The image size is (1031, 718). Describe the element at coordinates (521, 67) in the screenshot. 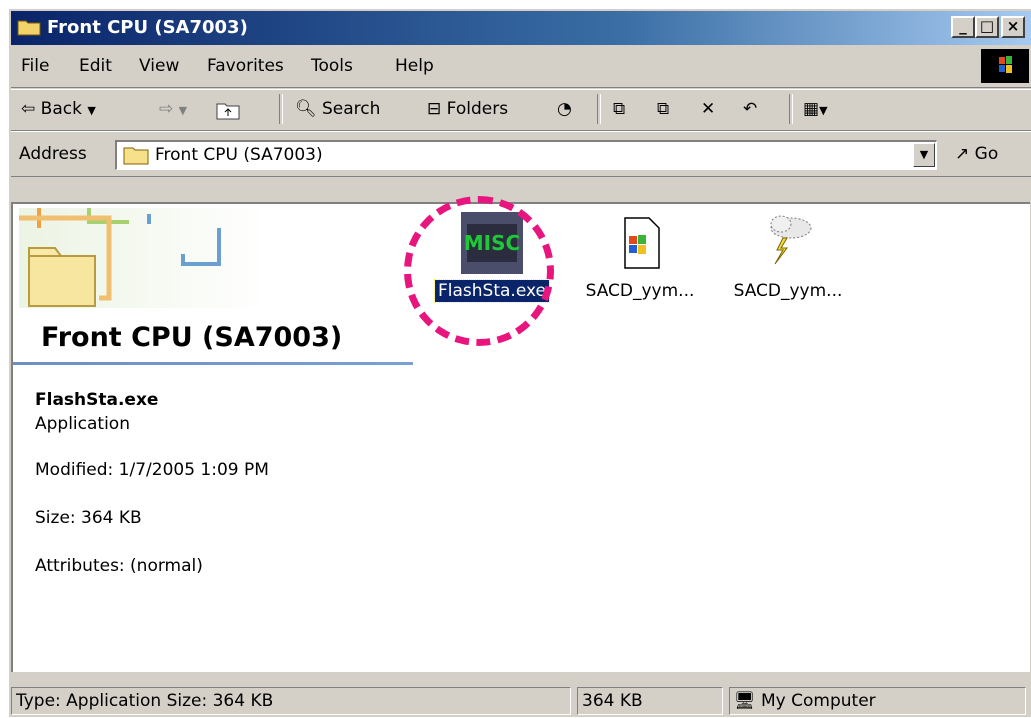

I see `menu-bar: File Edit View Favorites Tools Help` at that location.